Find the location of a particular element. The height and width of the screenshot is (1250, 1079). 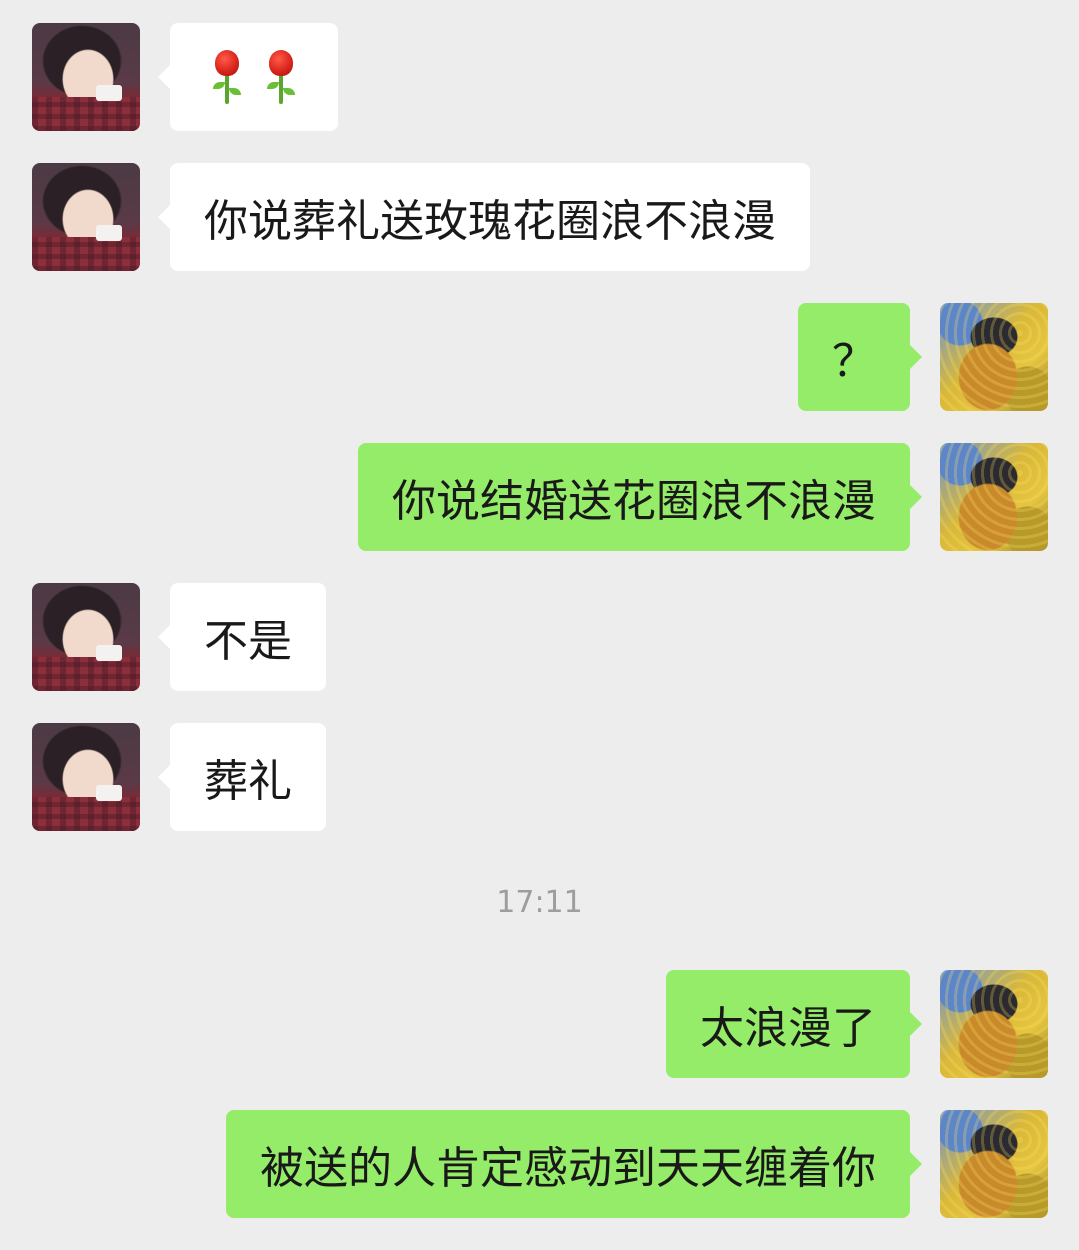

message-row-outgoing: ？ is located at coordinates (539, 357).